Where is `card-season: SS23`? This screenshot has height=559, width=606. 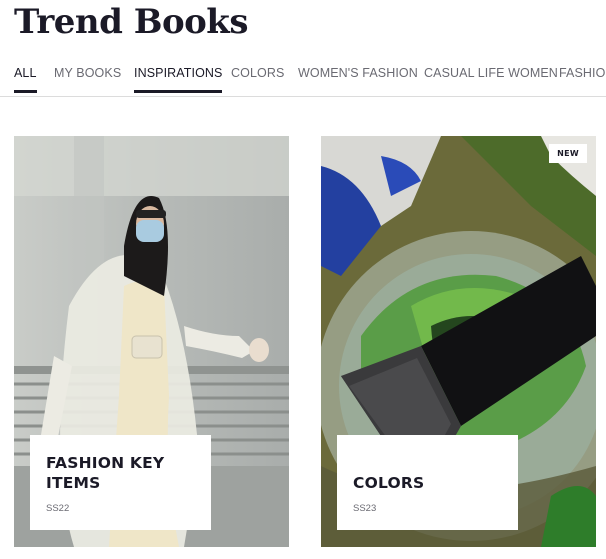 card-season: SS23 is located at coordinates (365, 508).